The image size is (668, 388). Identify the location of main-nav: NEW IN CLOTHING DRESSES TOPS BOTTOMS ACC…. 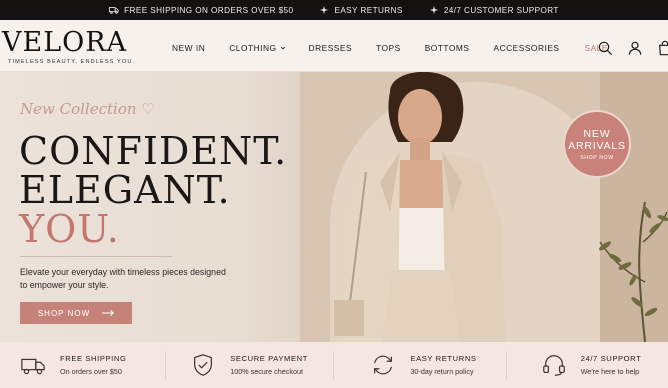
(390, 48).